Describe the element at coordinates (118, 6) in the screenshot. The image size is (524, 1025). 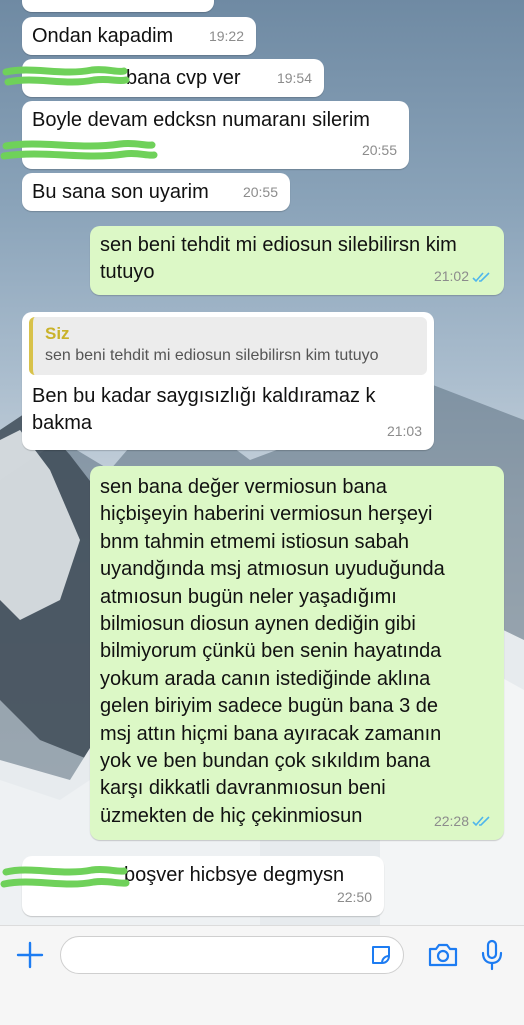
I see `message-bubble-partial` at that location.